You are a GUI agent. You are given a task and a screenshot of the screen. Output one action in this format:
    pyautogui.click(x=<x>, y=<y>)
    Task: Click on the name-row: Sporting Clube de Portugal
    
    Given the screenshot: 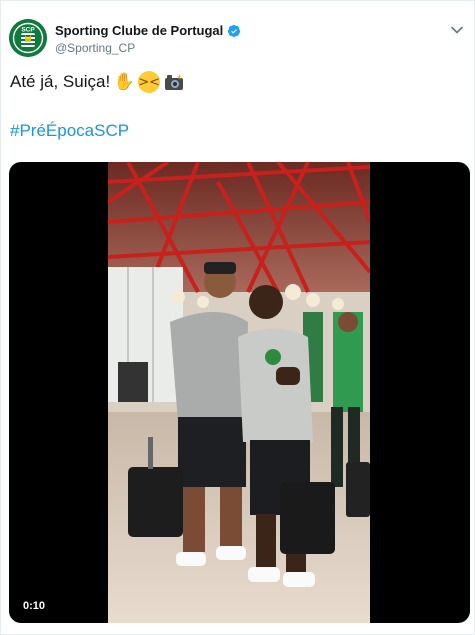 What is the action you would take?
    pyautogui.click(x=148, y=30)
    